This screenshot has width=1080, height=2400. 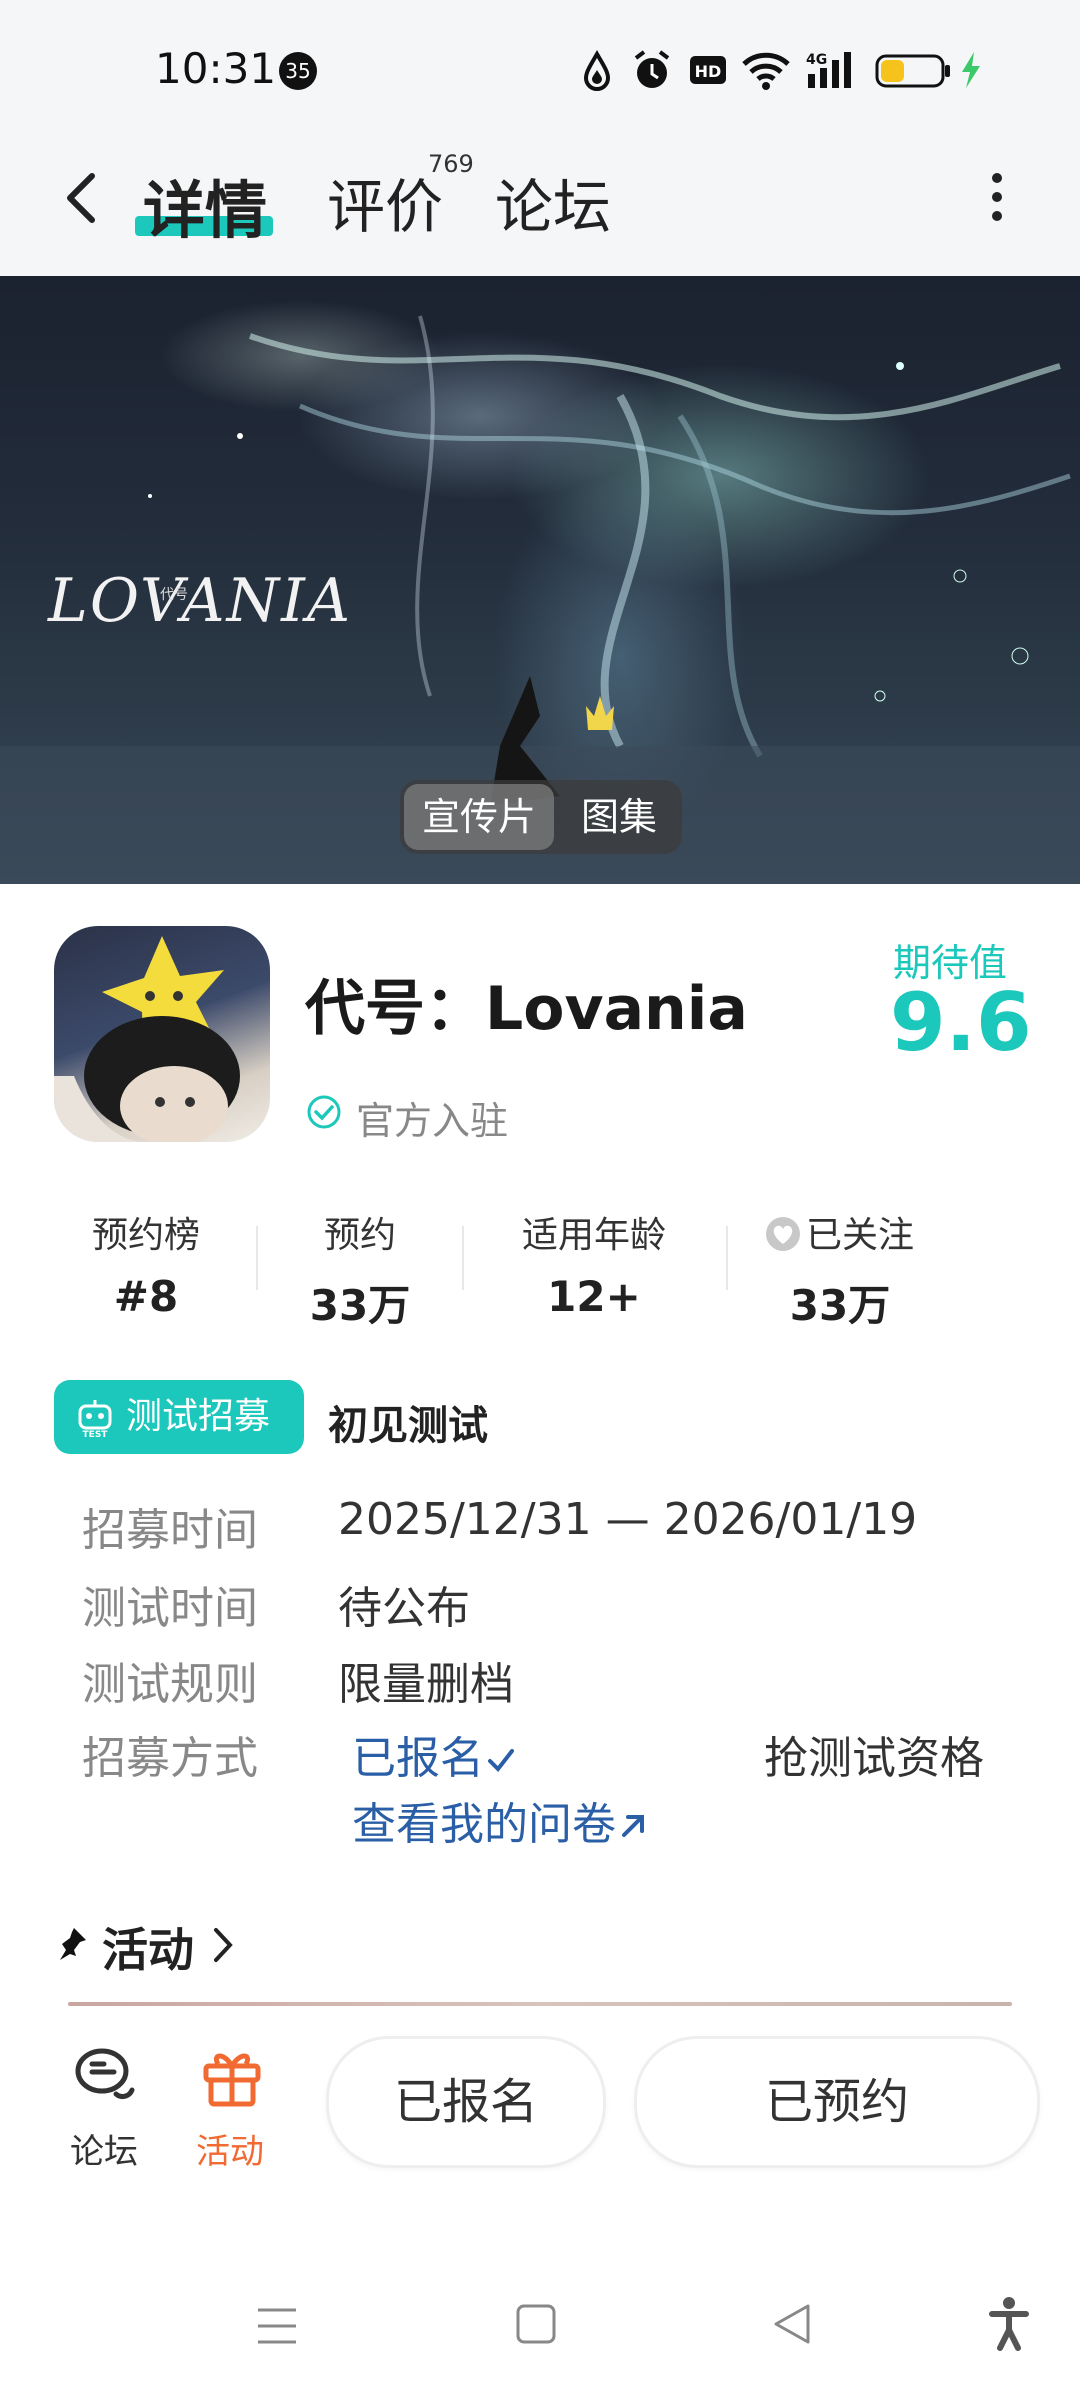 What do you see at coordinates (912, 71) in the screenshot?
I see `battery-icon` at bounding box center [912, 71].